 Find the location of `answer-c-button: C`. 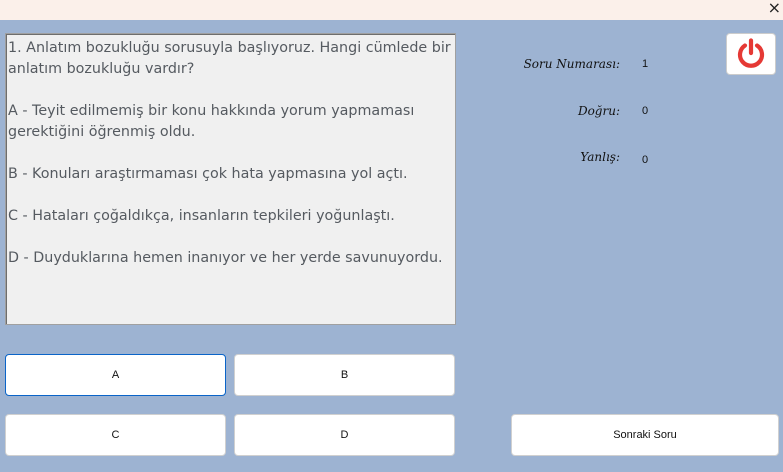

answer-c-button: C is located at coordinates (115, 435).